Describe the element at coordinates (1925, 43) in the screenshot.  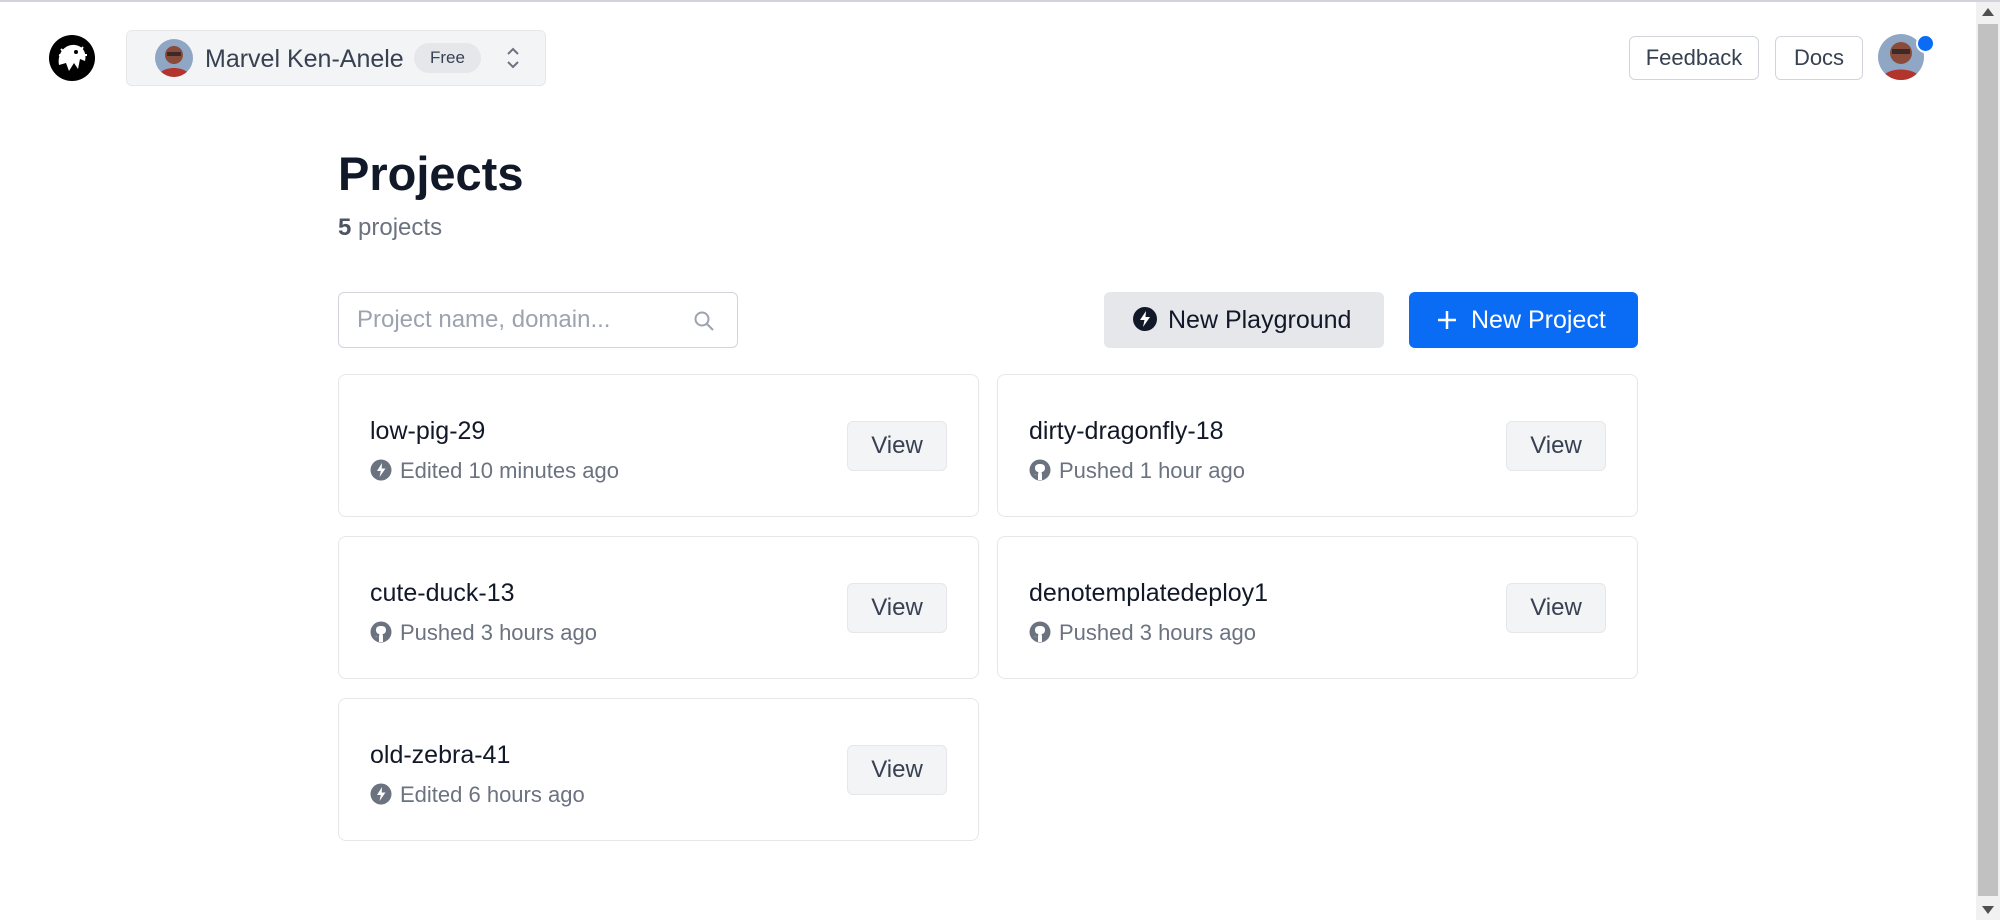
I see `notification-dot` at that location.